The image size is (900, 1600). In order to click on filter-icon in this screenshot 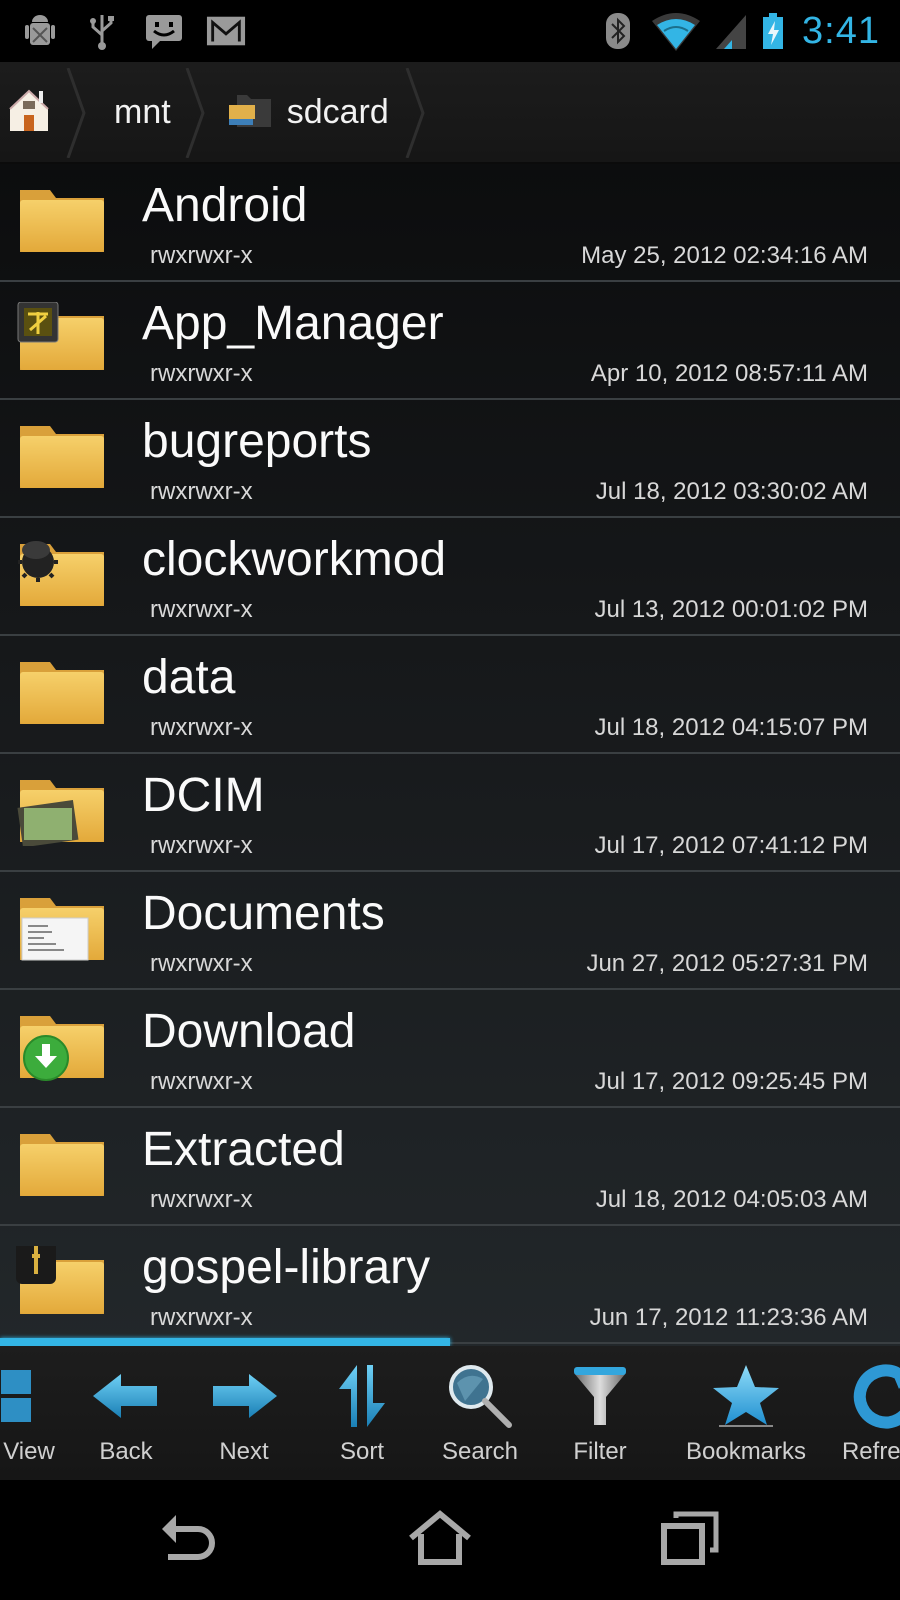, I will do `click(600, 1396)`.